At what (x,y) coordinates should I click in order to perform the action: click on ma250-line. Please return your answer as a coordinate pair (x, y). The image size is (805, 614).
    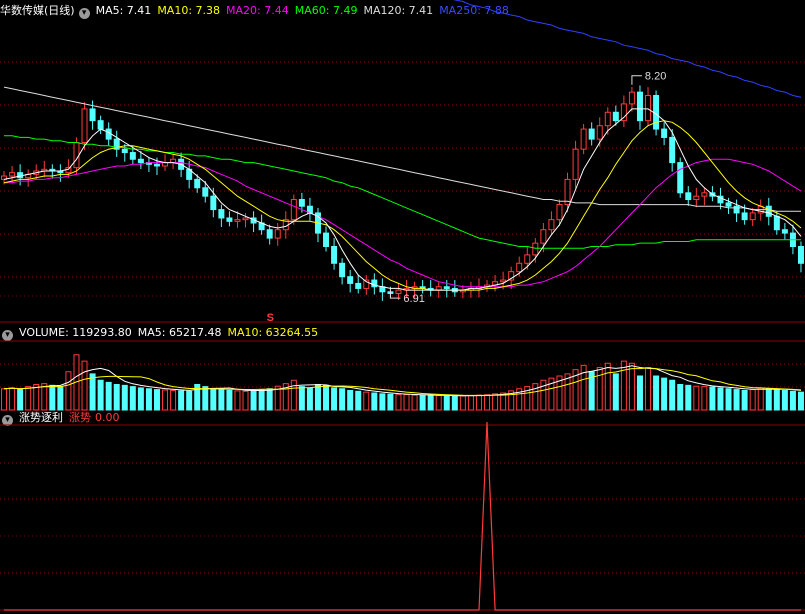
    Looking at the image, I should click on (627, 49).